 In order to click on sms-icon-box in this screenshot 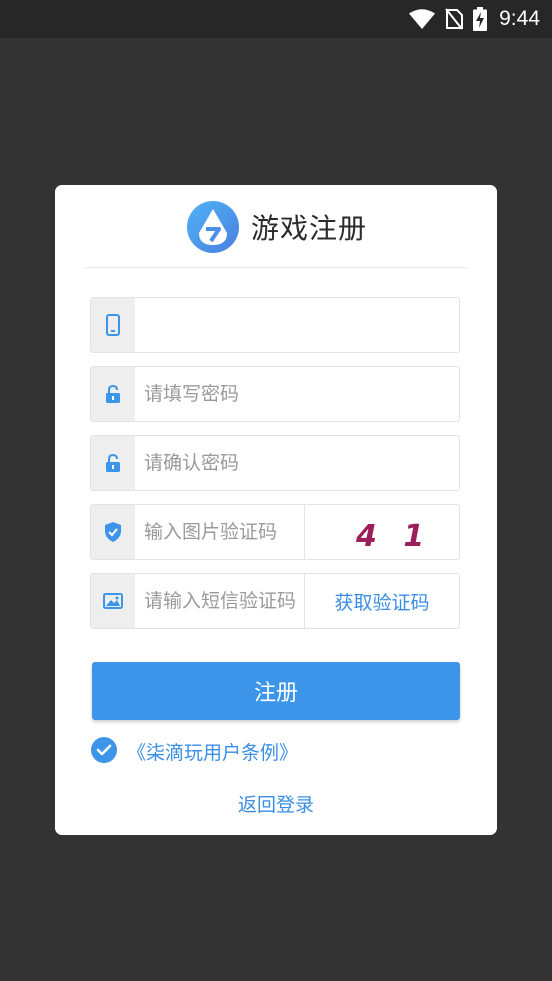, I will do `click(113, 601)`.